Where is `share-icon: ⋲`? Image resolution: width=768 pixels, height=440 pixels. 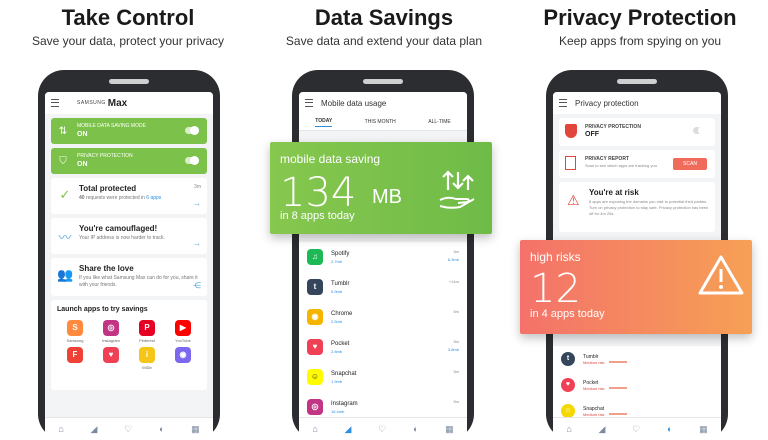 share-icon: ⋲ is located at coordinates (197, 285).